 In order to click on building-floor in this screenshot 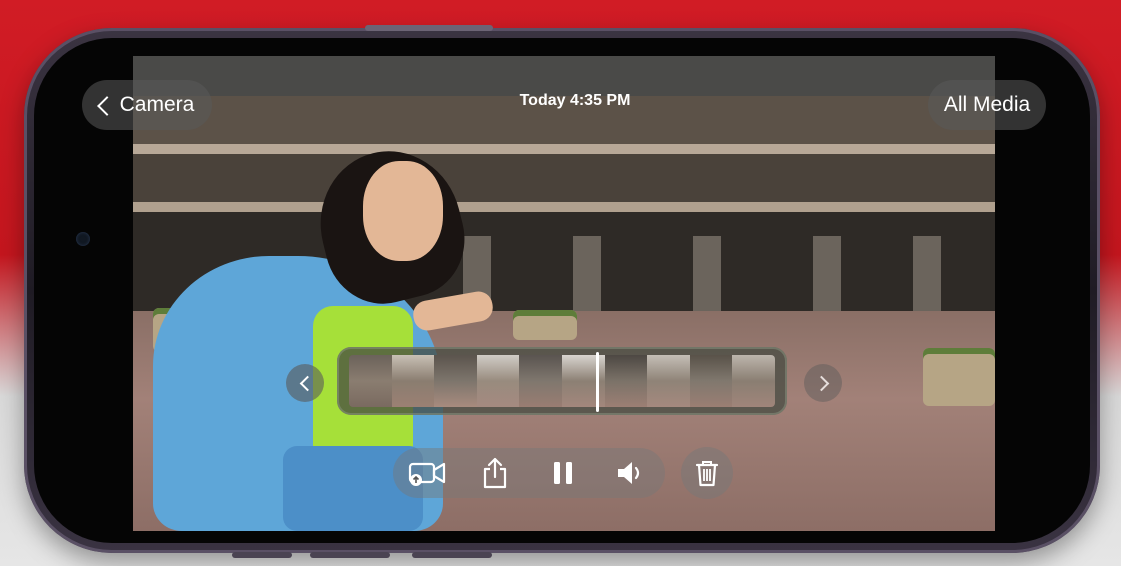, I will do `click(564, 179)`.